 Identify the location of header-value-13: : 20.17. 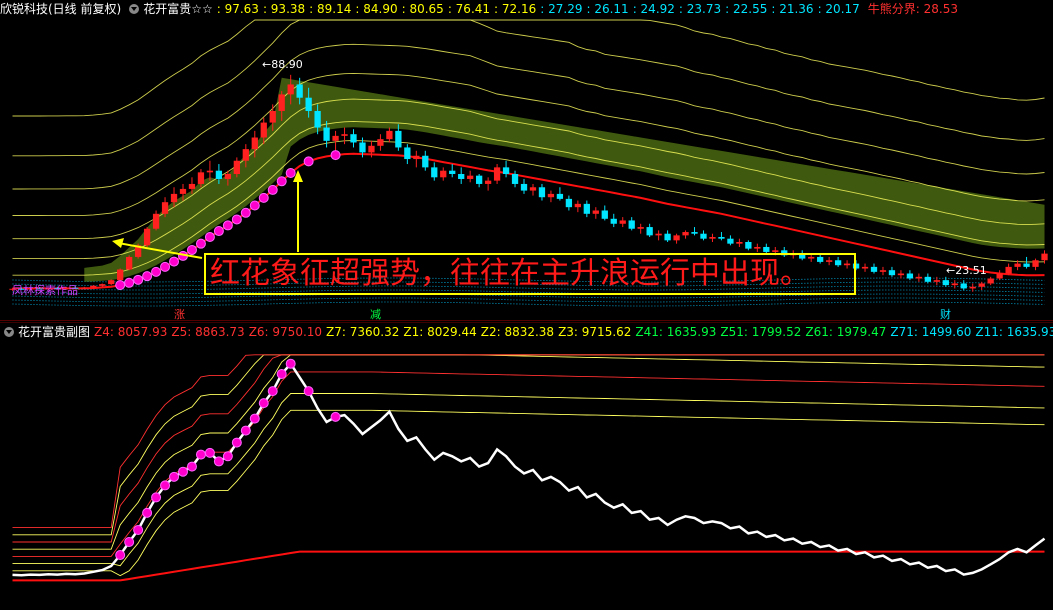
(838, 9).